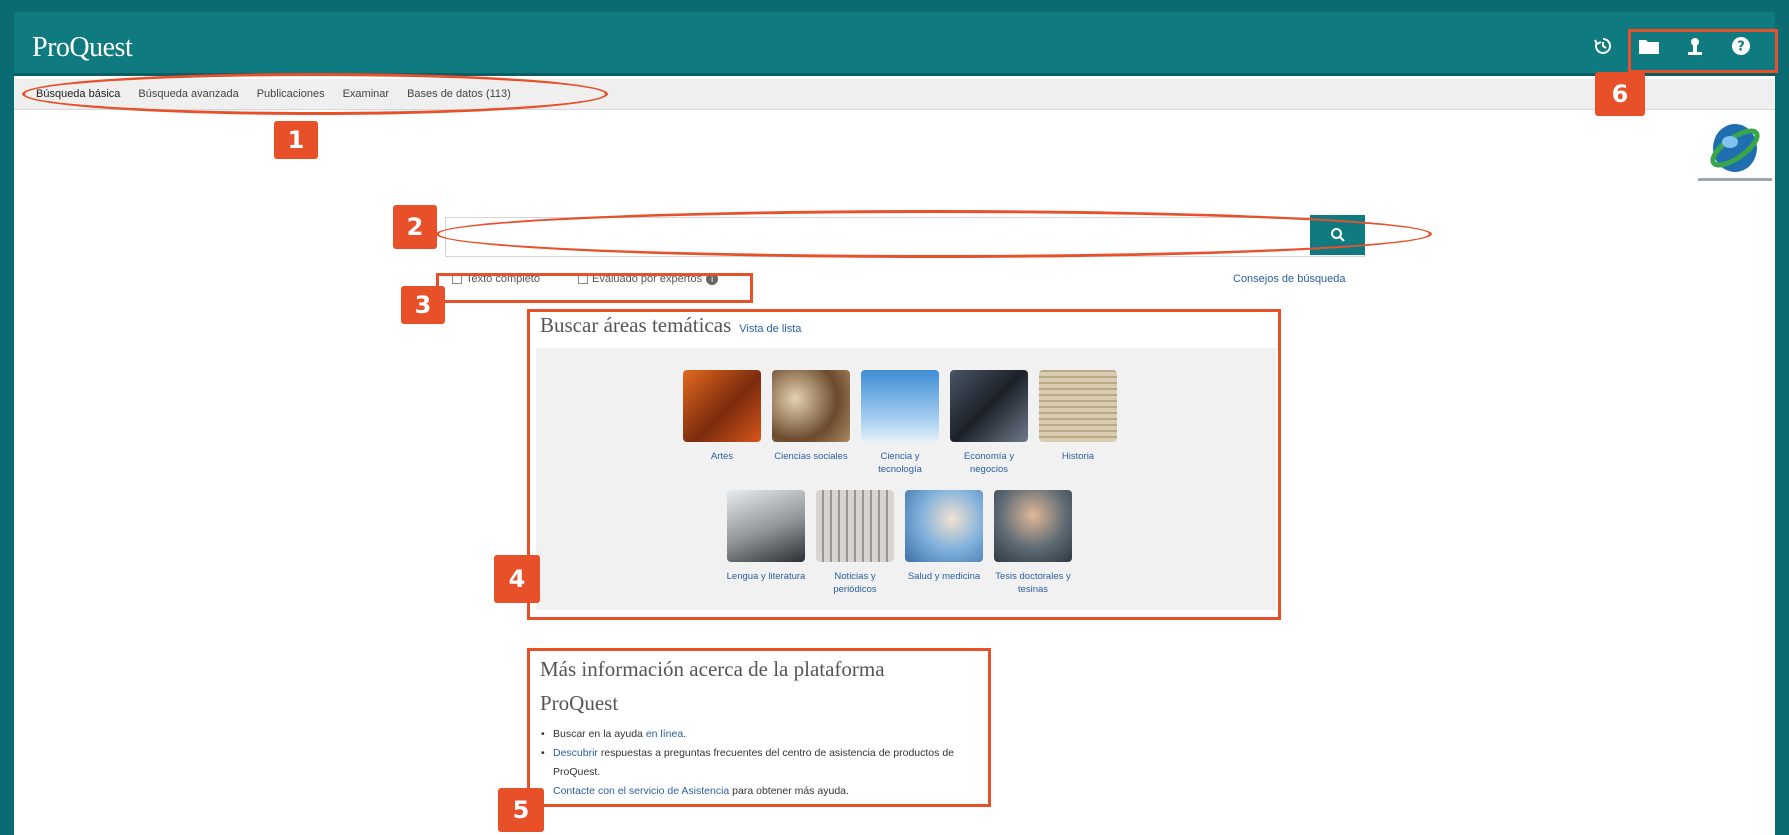  I want to click on annotation-rect-options, so click(594, 288).